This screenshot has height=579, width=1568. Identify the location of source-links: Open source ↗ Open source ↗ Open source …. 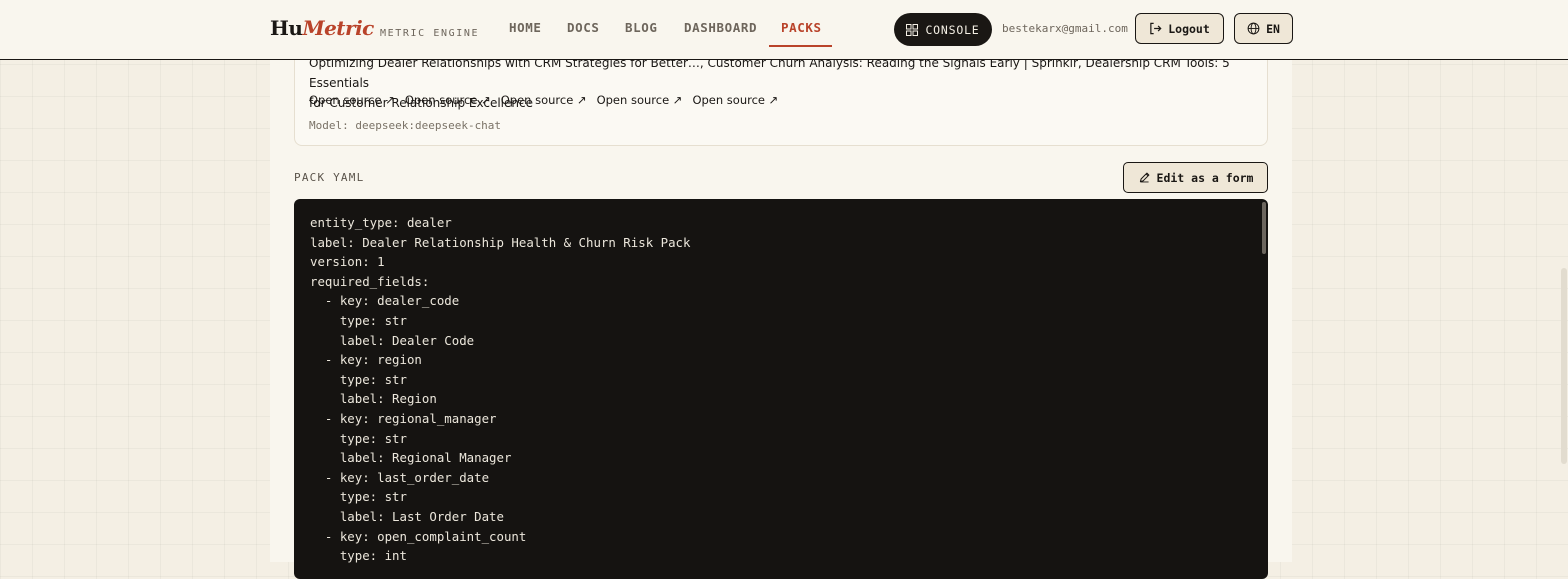
(548, 100).